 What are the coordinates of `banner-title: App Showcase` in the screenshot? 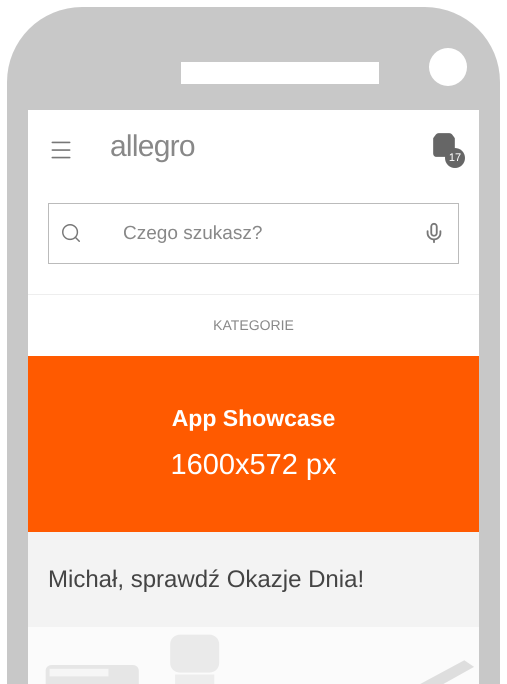 It's located at (254, 418).